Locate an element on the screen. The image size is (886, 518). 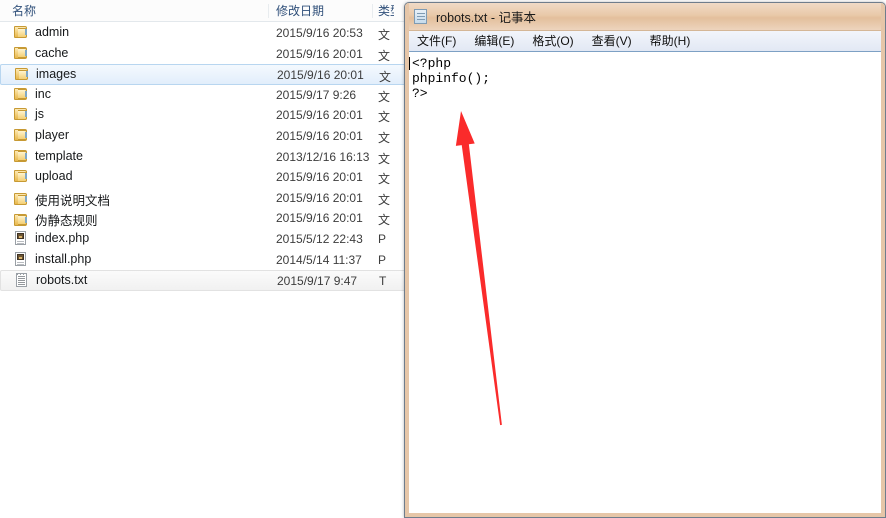
notepad-titlebar: robots.txt - 记事本 is located at coordinates (645, 17).